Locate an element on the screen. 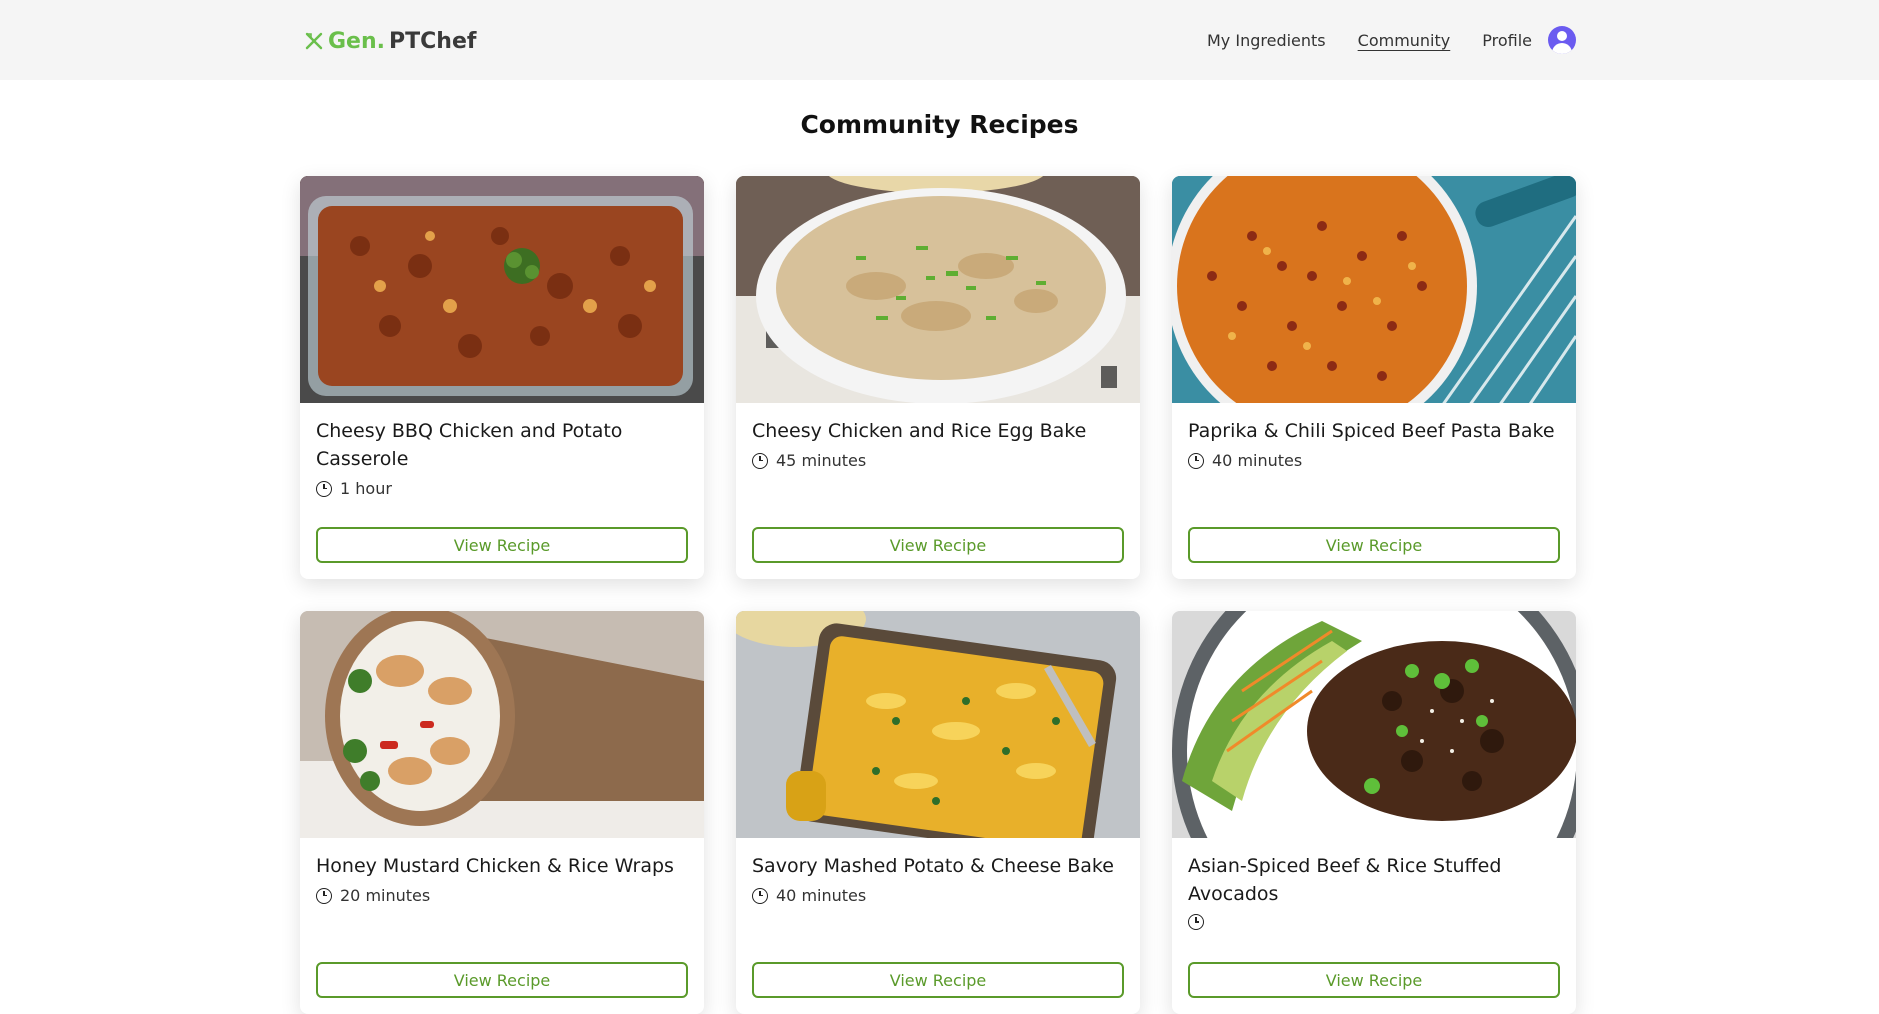 The width and height of the screenshot is (1879, 1014). nav-my-ingredients: My Ingredients is located at coordinates (1266, 40).